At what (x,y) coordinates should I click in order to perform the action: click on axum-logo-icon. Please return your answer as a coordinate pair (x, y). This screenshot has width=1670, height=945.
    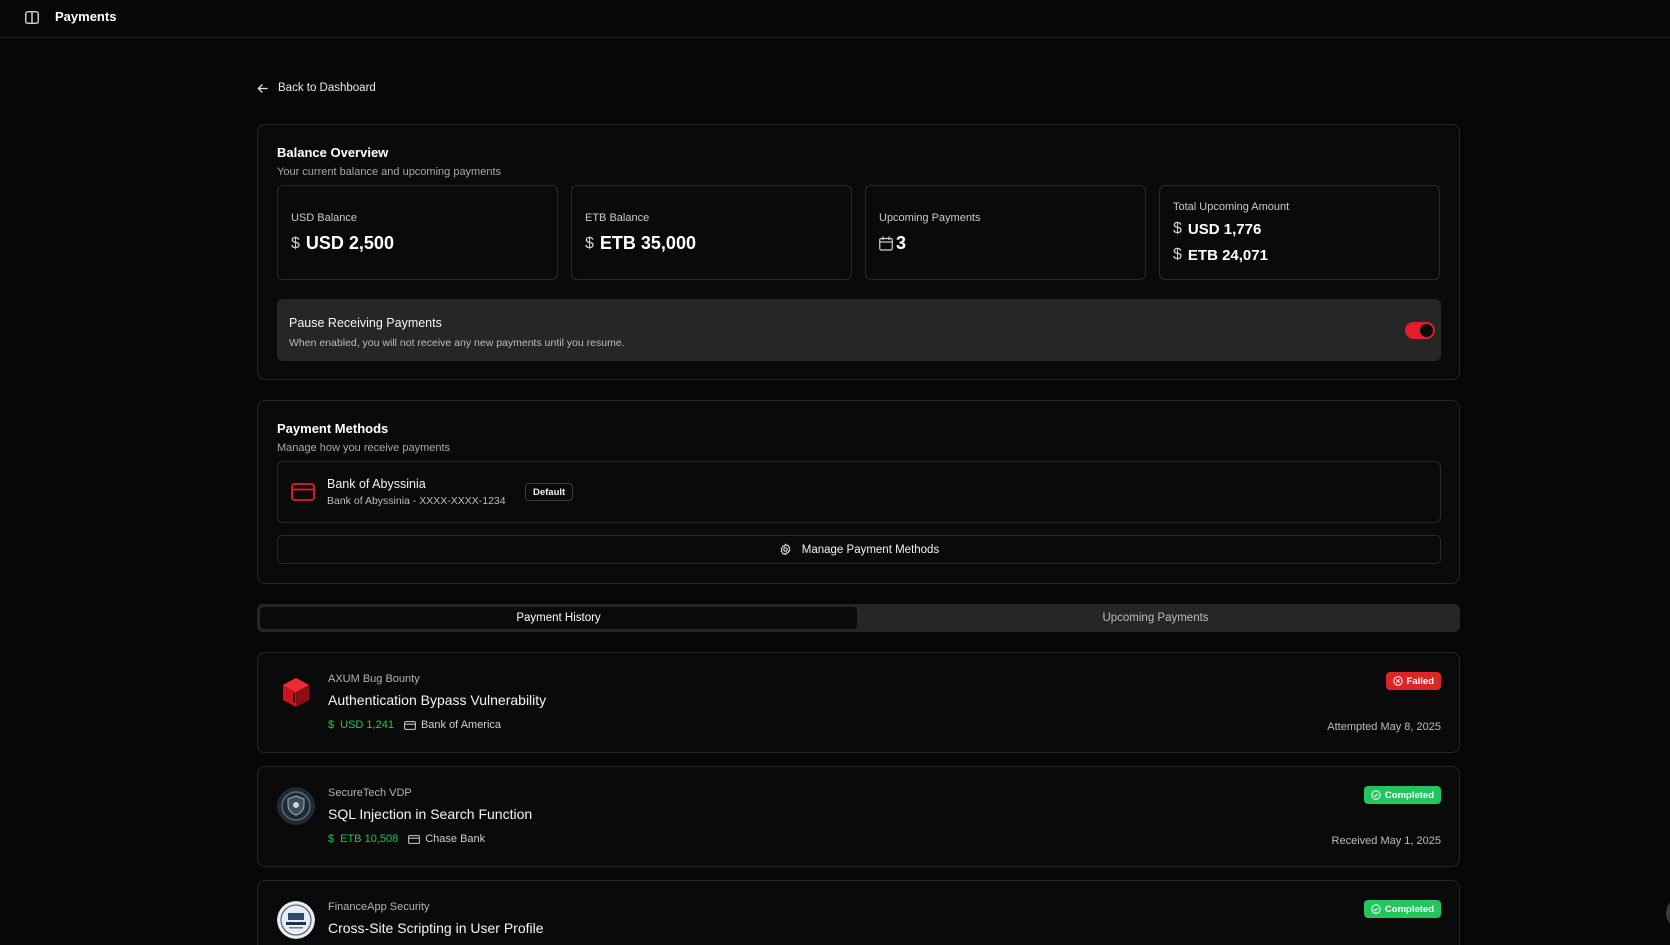
    Looking at the image, I should click on (296, 692).